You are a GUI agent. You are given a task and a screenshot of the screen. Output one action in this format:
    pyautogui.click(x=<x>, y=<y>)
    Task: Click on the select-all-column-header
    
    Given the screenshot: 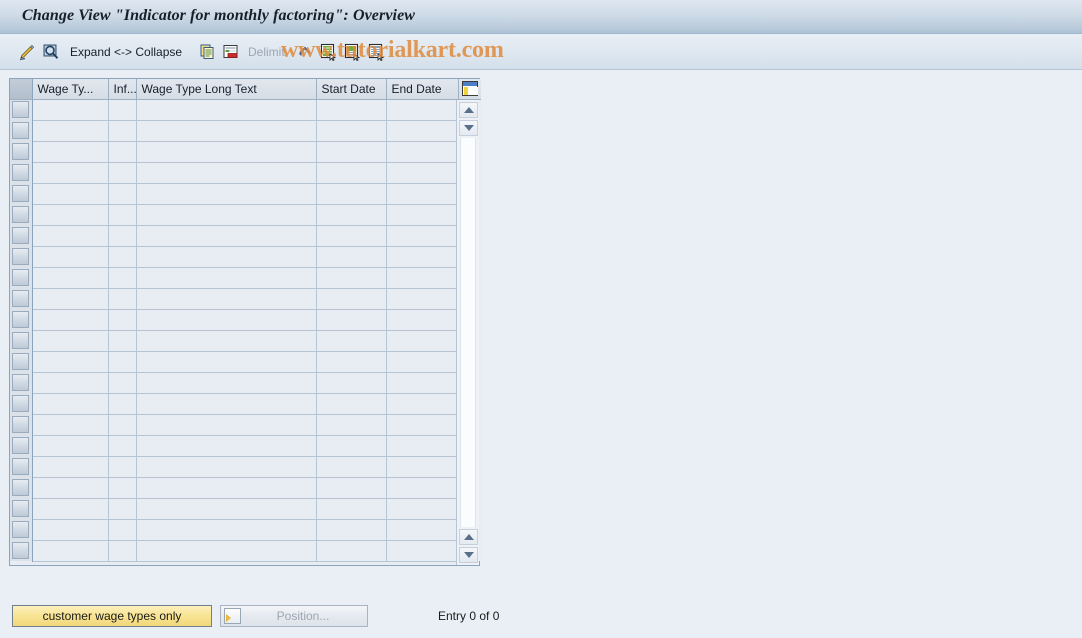 What is the action you would take?
    pyautogui.click(x=21, y=89)
    